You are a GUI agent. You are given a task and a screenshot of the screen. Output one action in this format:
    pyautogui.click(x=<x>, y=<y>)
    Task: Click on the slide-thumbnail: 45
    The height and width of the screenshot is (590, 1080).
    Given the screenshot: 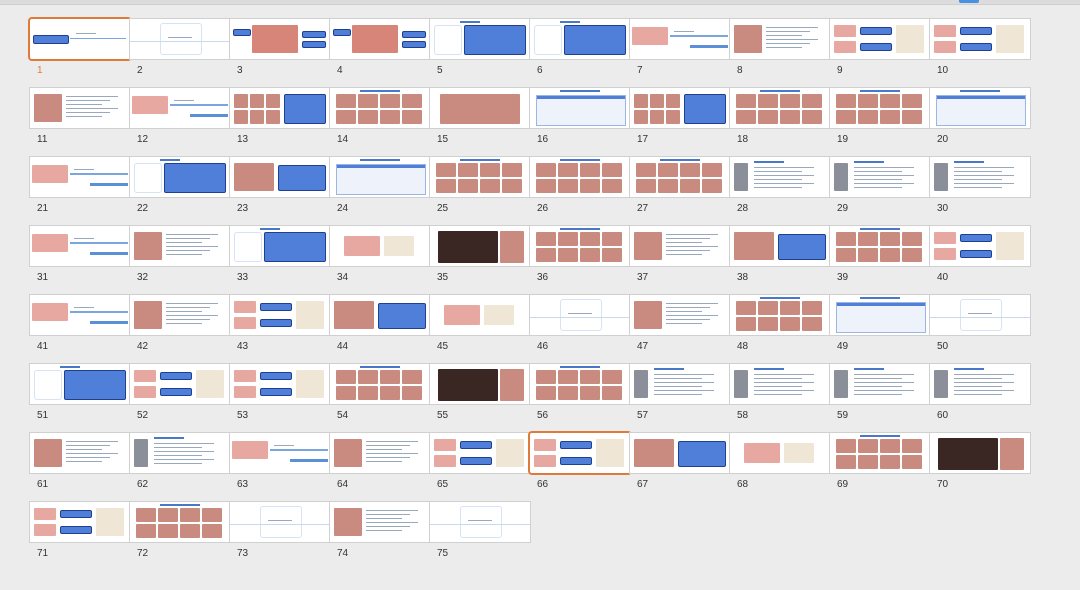 What is the action you would take?
    pyautogui.click(x=480, y=330)
    